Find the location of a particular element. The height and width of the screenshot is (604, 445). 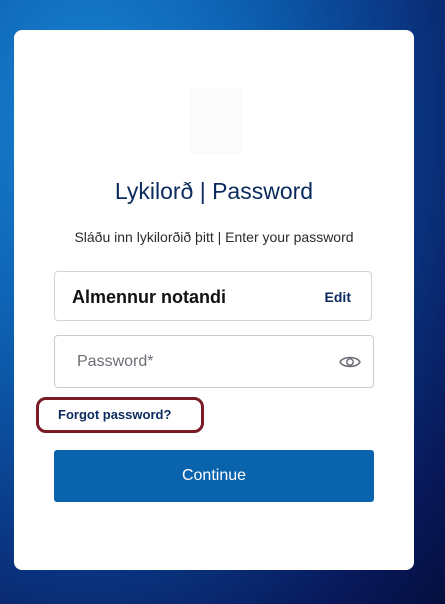

username-text: Almennur notandi is located at coordinates (149, 297).